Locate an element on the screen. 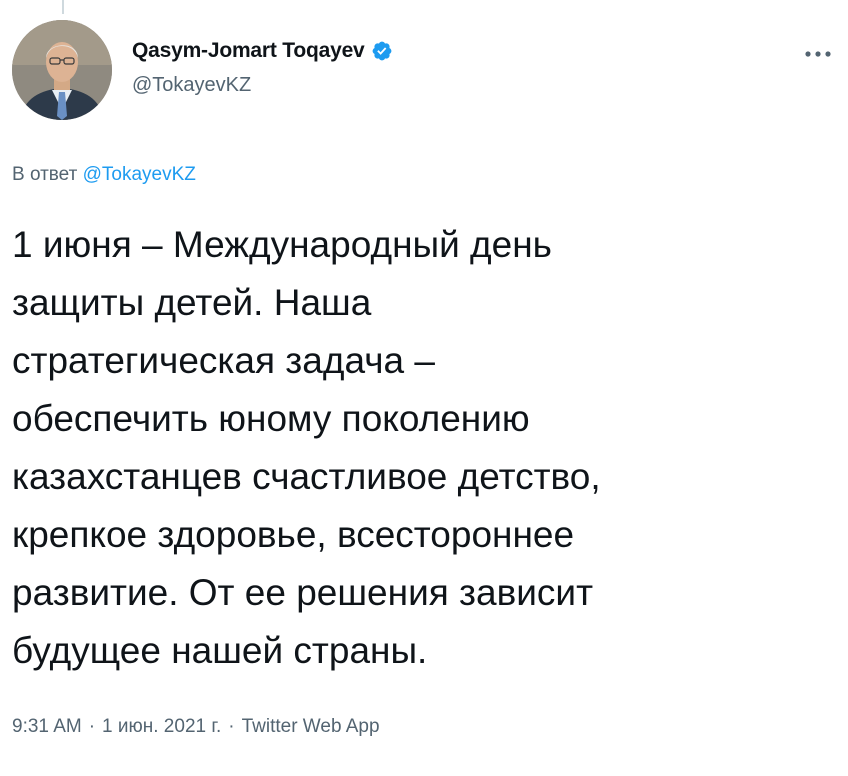 This screenshot has height=776, width=848. reply-context: В ответ @TokayevKZ is located at coordinates (104, 175).